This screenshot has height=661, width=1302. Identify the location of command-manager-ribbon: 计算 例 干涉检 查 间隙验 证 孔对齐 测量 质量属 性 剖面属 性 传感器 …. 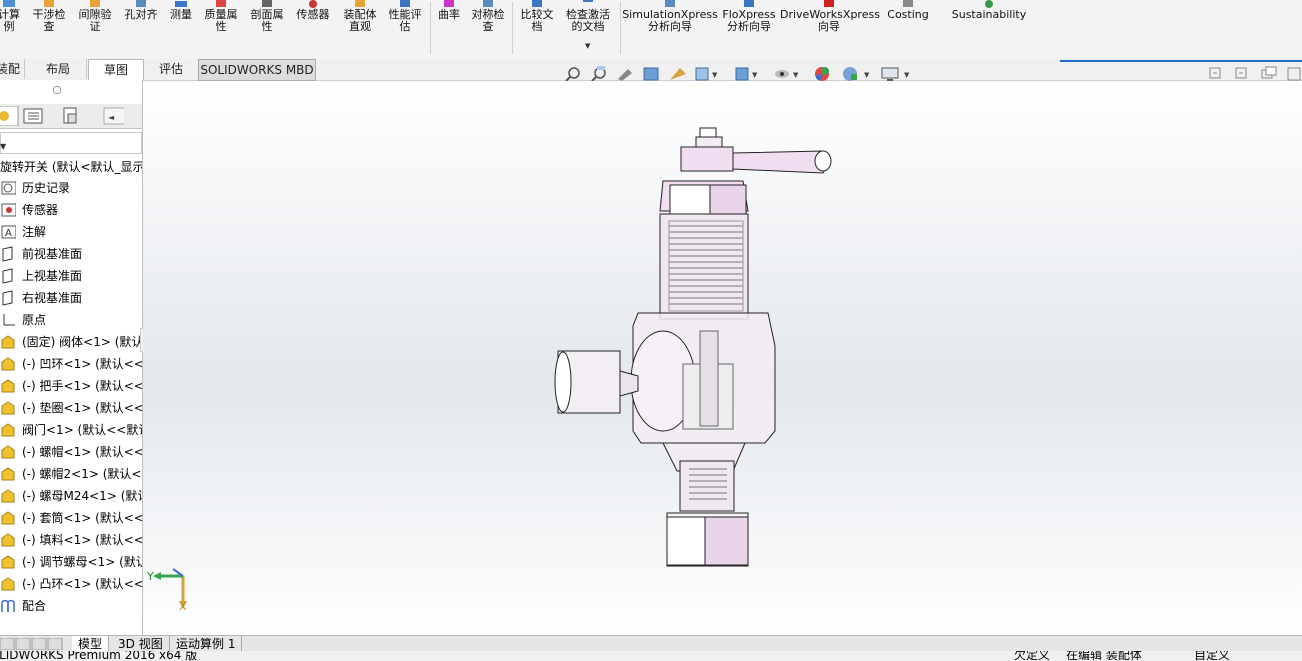
(651, 29).